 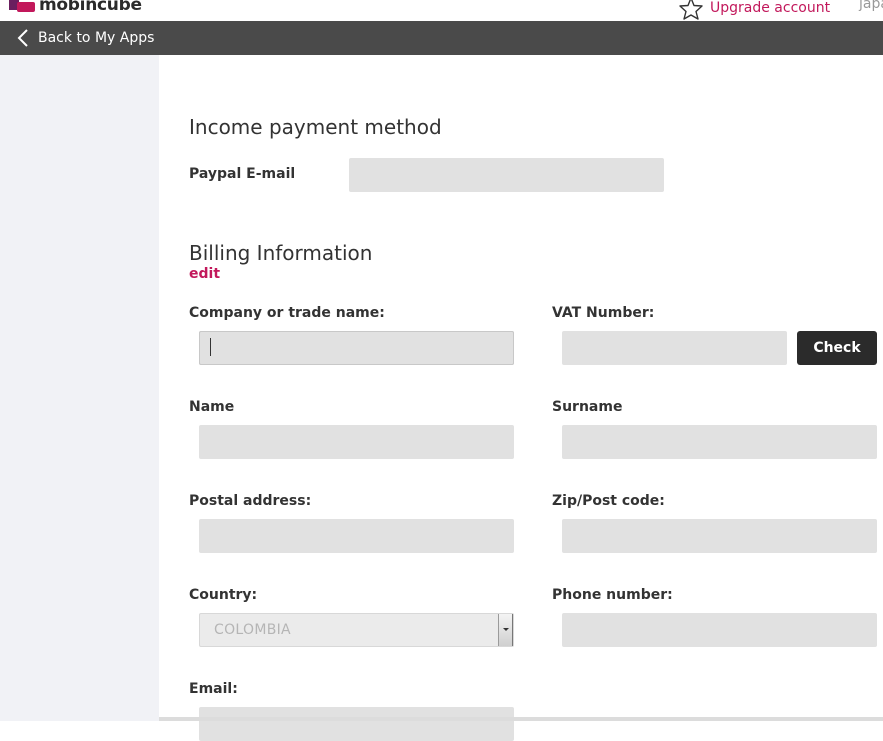 What do you see at coordinates (612, 595) in the screenshot?
I see `phone-number-label: Phone number:` at bounding box center [612, 595].